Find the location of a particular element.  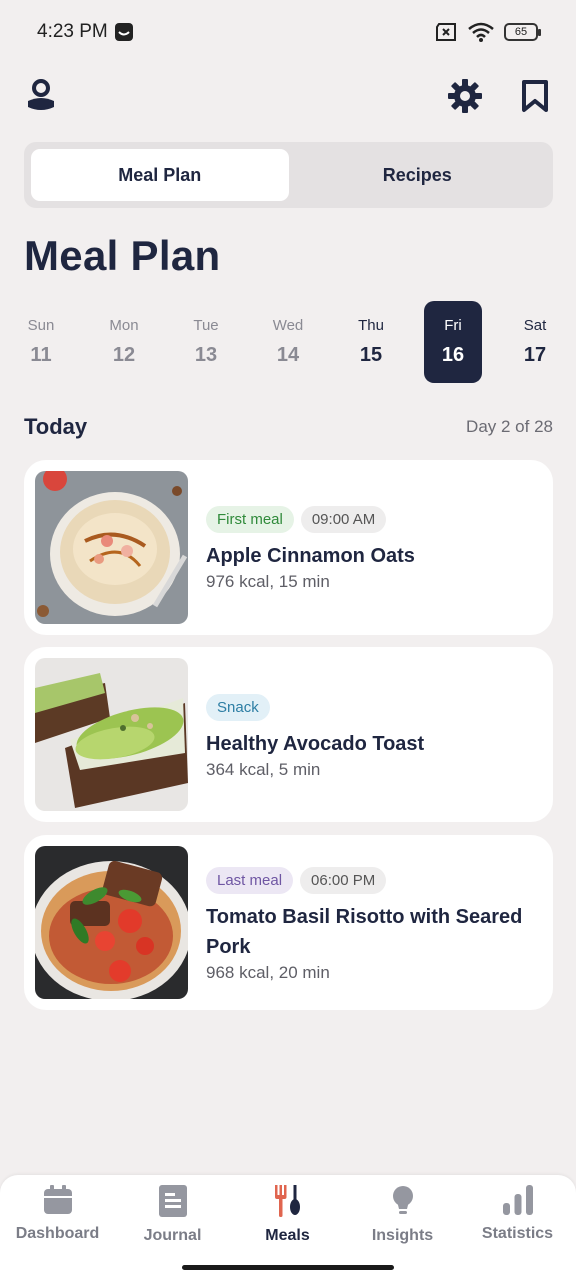

settings-button is located at coordinates (465, 96).